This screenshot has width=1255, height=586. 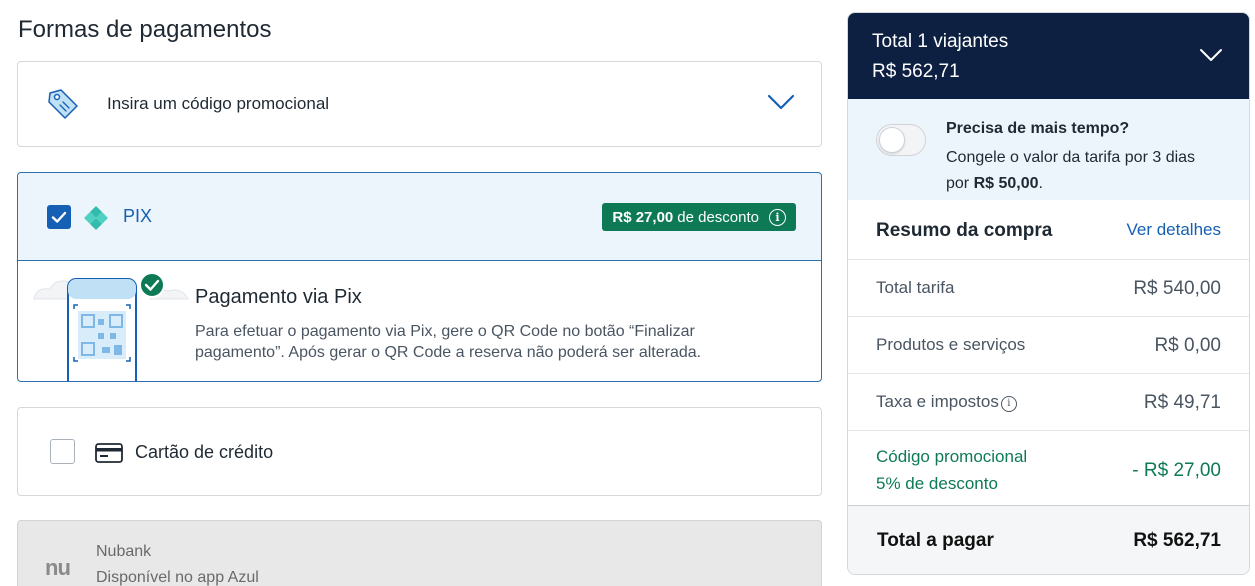 I want to click on total-value: R$ 562,71, so click(x=1177, y=540).